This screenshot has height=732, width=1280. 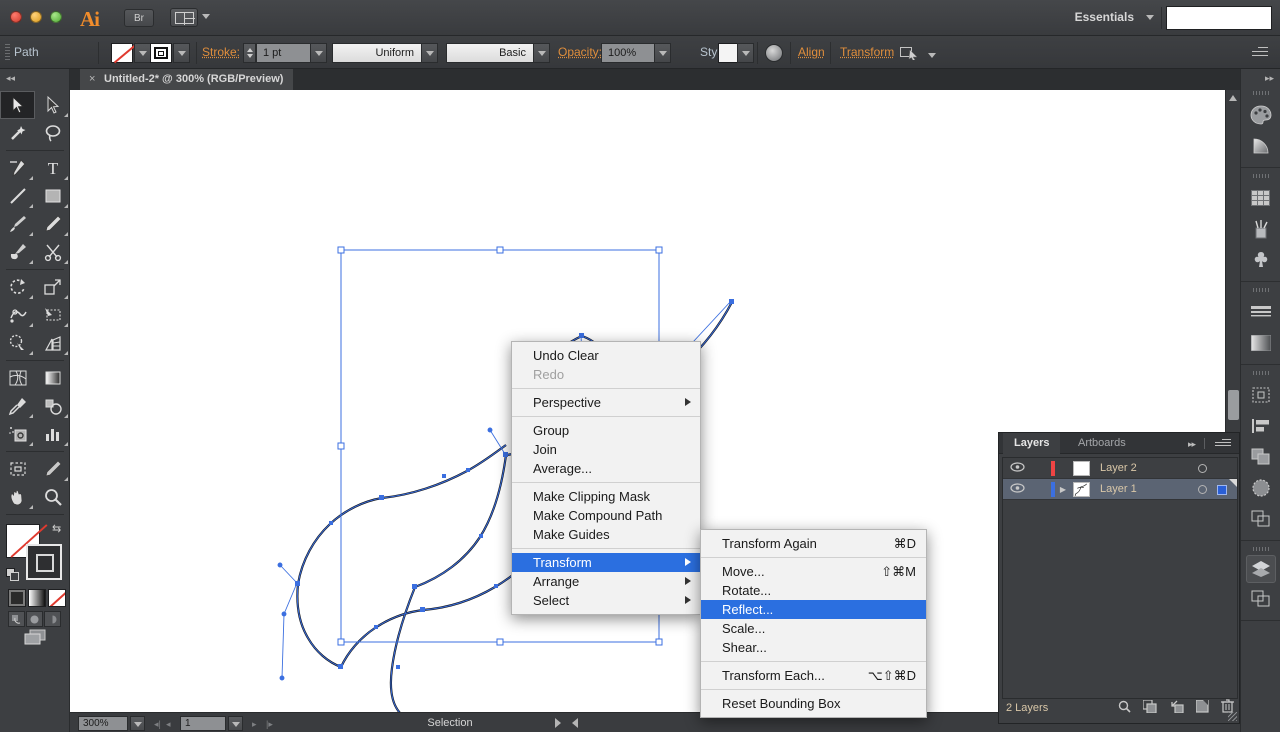 I want to click on align-link: Align, so click(x=811, y=52).